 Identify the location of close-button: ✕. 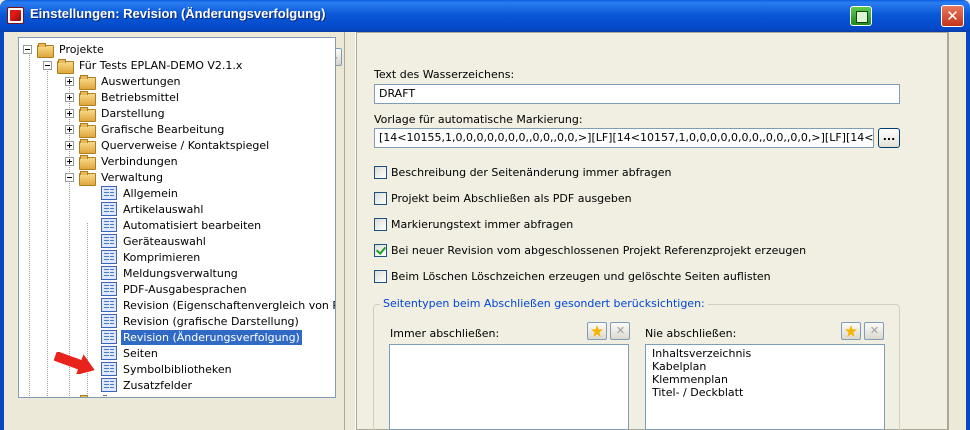
(952, 16).